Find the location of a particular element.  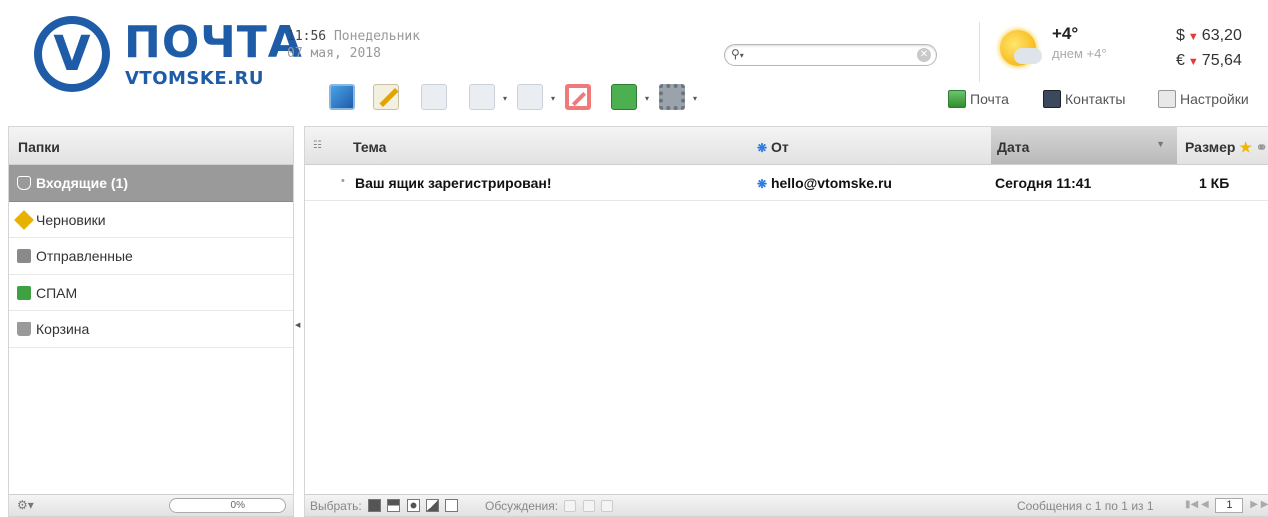

spam-button is located at coordinates (624, 97).